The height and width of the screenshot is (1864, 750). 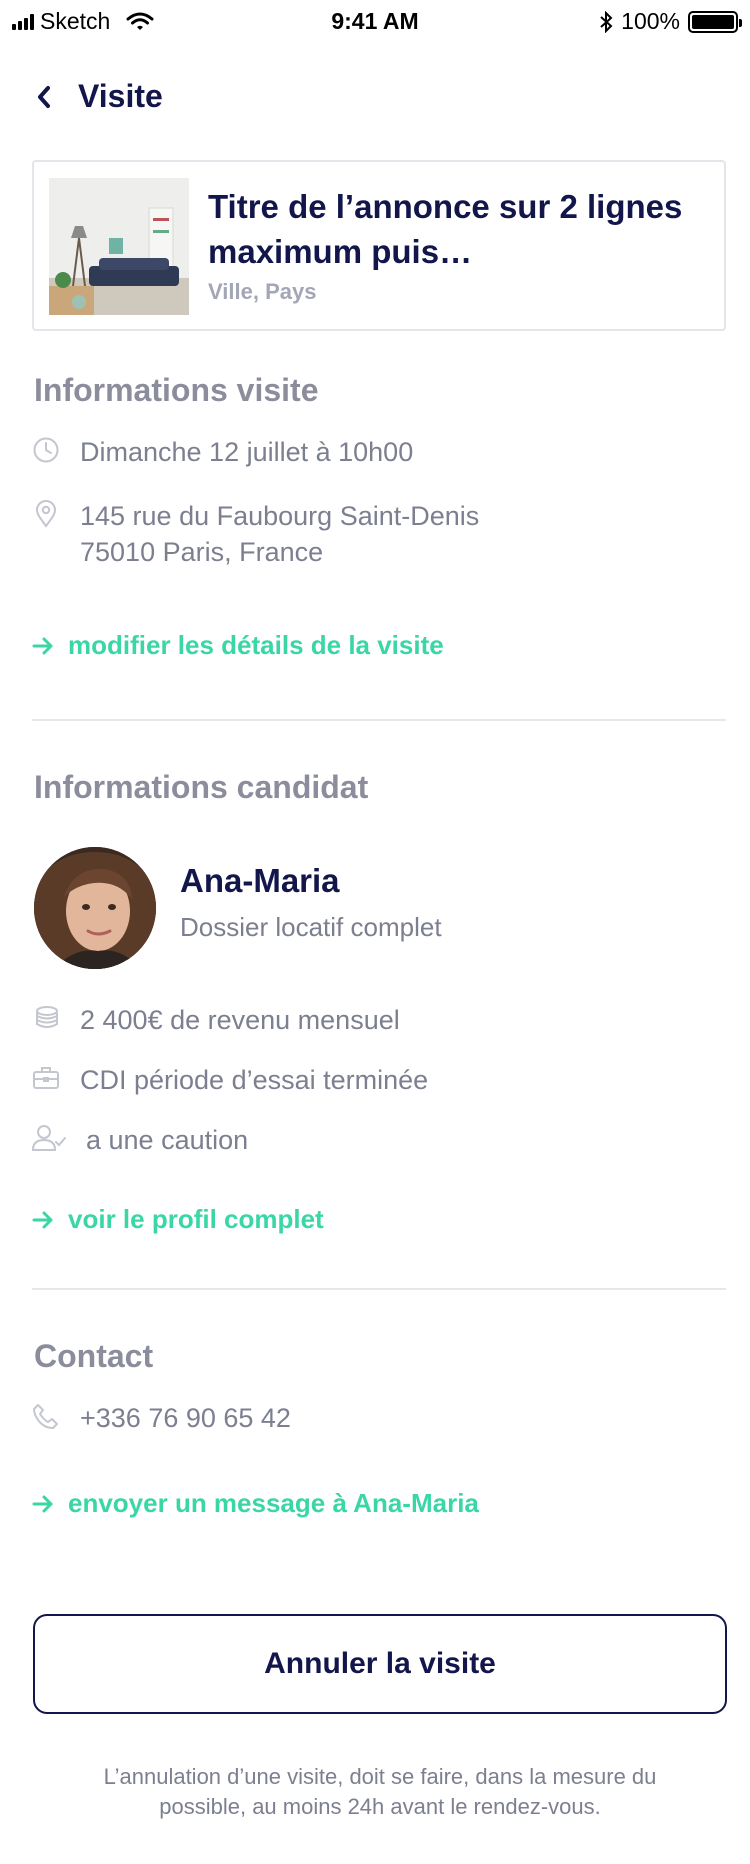 I want to click on phone-row: +336 76 90 65 42, so click(x=161, y=1418).